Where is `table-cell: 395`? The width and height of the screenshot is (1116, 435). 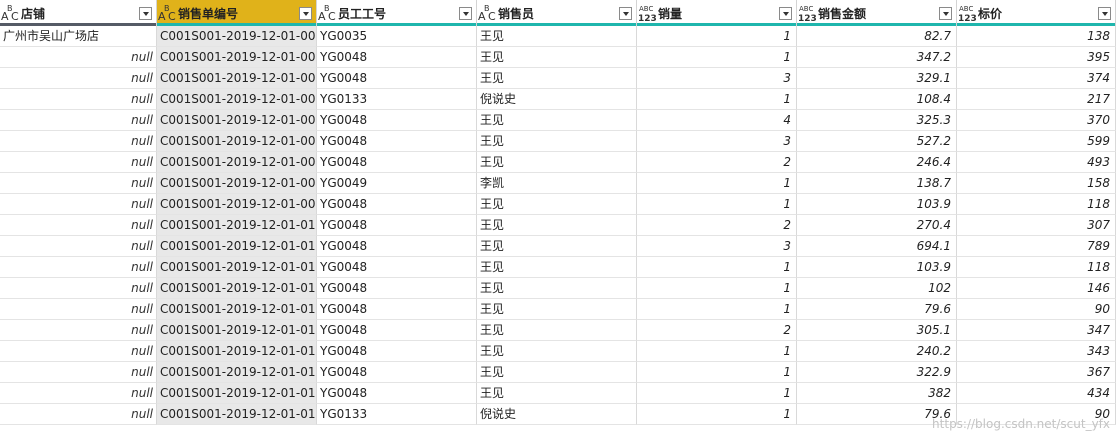 table-cell: 395 is located at coordinates (1036, 57).